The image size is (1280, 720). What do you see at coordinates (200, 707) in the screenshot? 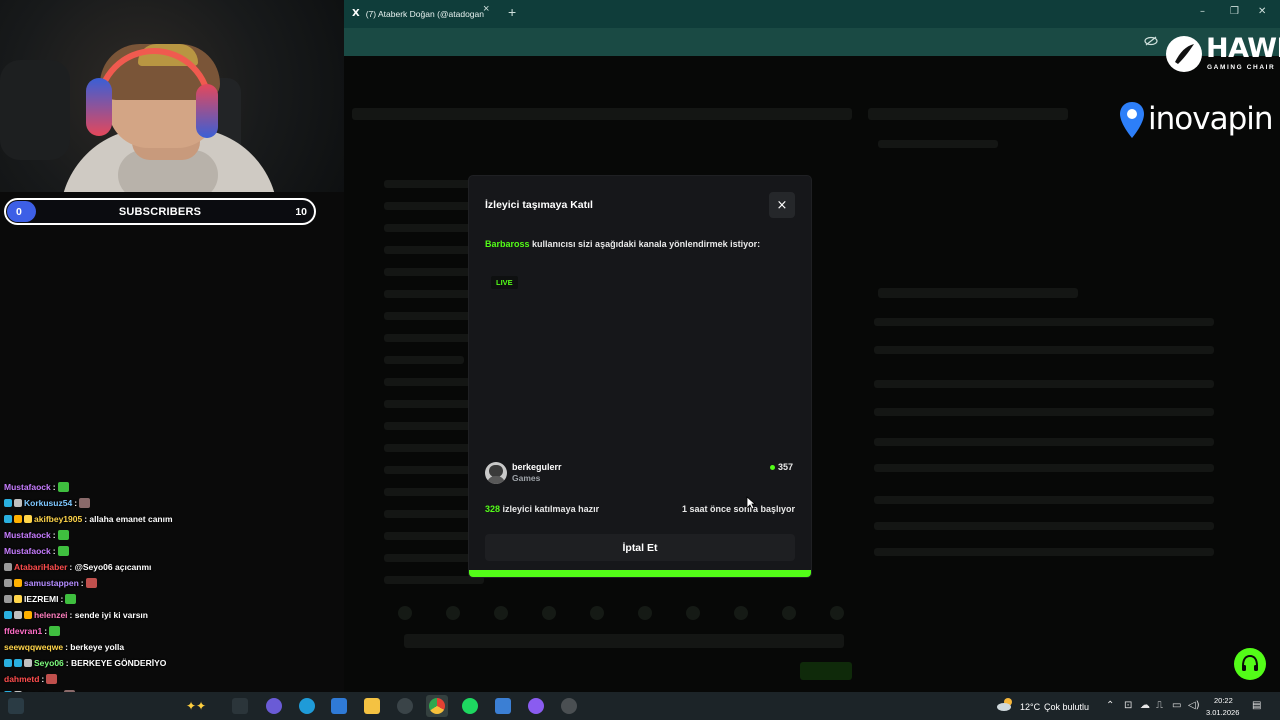
I see `sparkle-icon: ✦✦` at bounding box center [200, 707].